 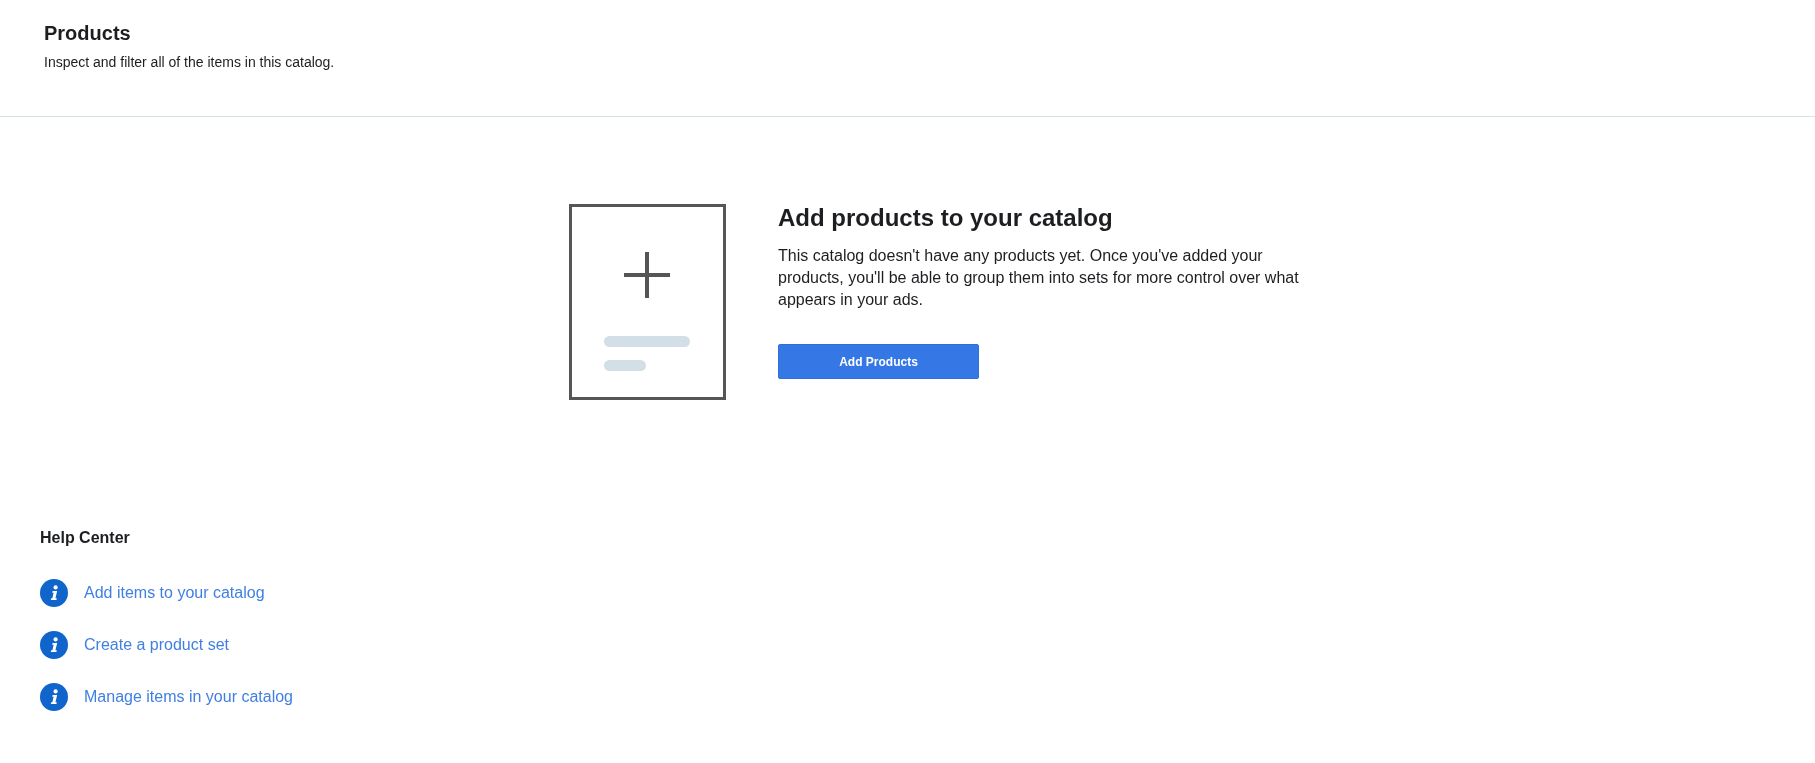 I want to click on help-link: Add items to your catalog, so click(x=174, y=593).